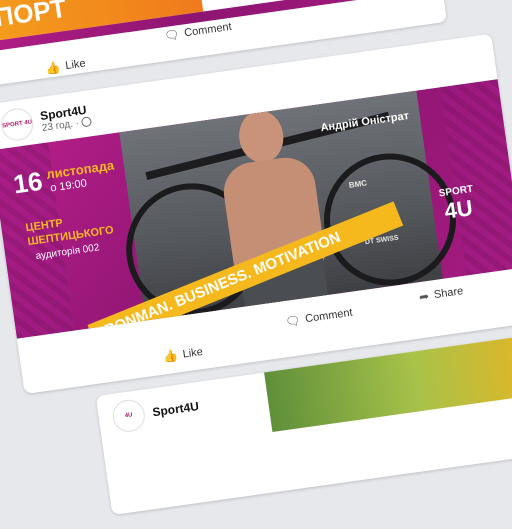  Describe the element at coordinates (458, 209) in the screenshot. I see `logo-4u-text: 4U` at that location.